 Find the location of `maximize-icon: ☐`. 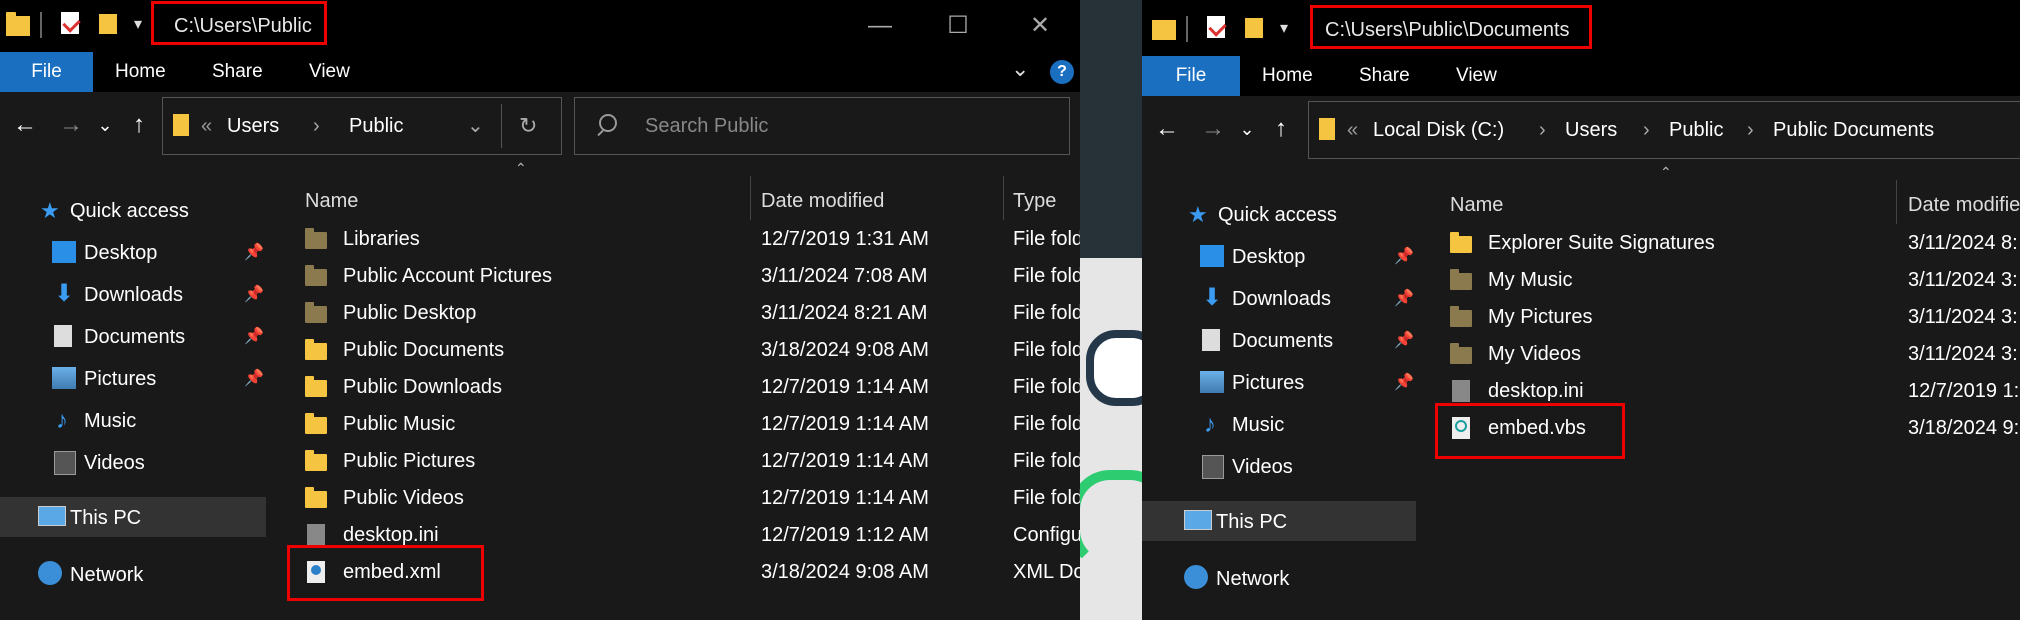

maximize-icon: ☐ is located at coordinates (958, 26).